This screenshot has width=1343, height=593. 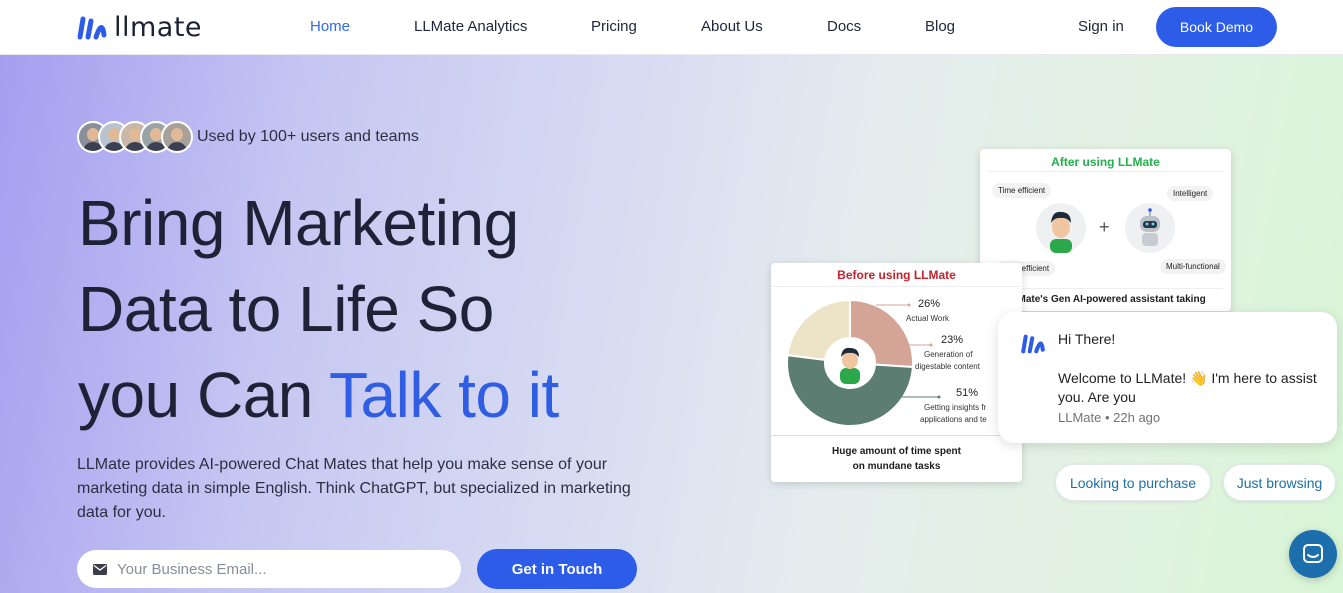 What do you see at coordinates (732, 26) in the screenshot?
I see `nav-about-us: About Us` at bounding box center [732, 26].